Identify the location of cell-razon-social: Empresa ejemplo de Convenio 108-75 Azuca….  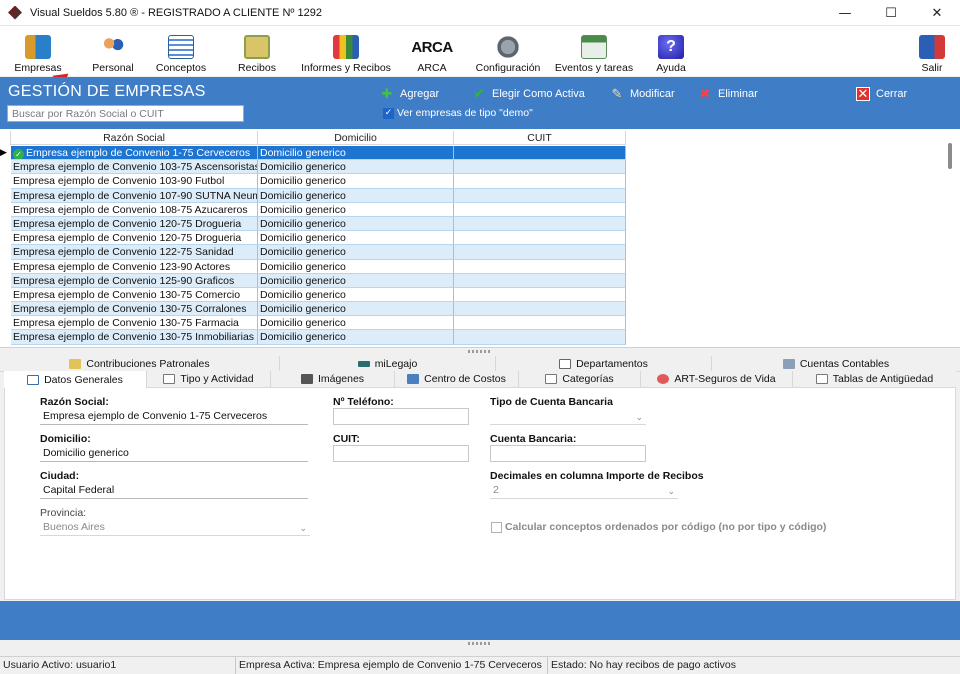
(134, 209).